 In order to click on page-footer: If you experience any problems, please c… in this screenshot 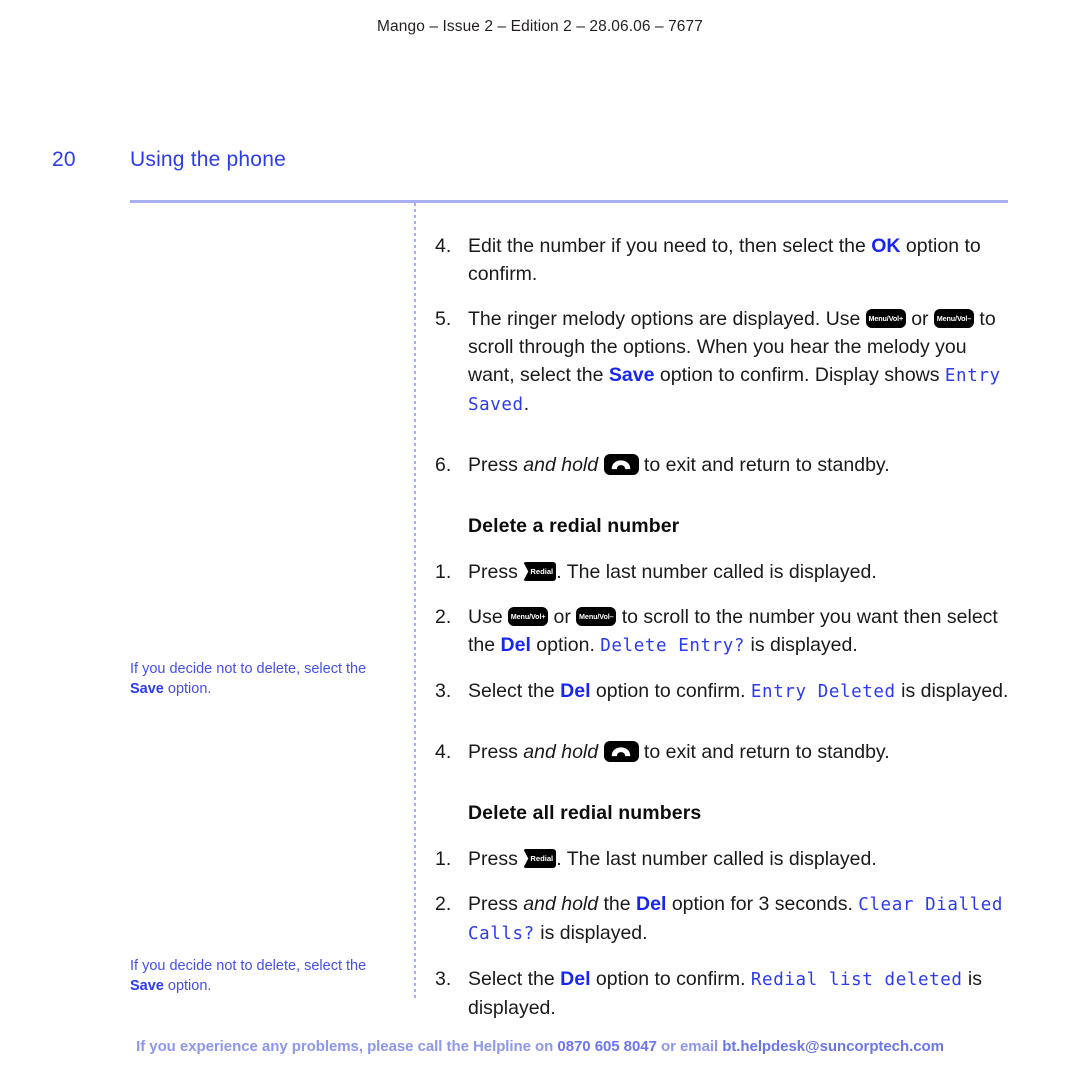, I will do `click(540, 1046)`.